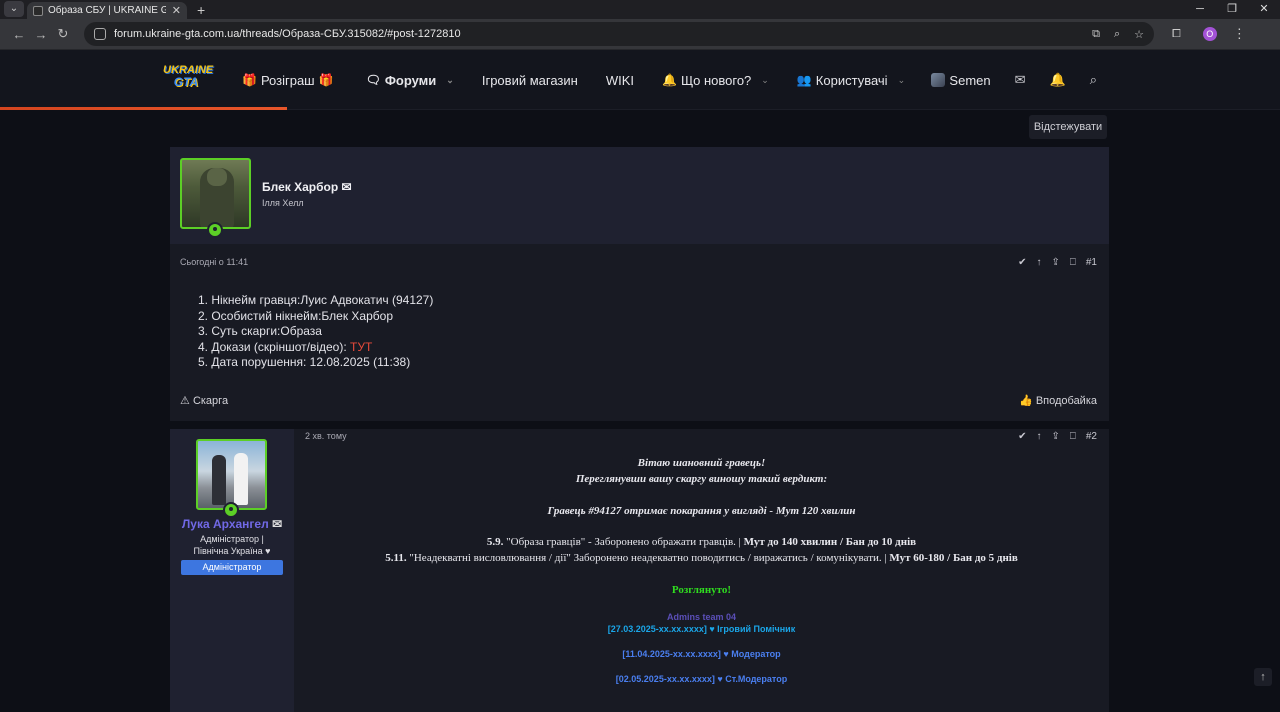 This screenshot has width=1280, height=712. What do you see at coordinates (188, 79) in the screenshot?
I see `site-logo: UKRAINE GTA` at bounding box center [188, 79].